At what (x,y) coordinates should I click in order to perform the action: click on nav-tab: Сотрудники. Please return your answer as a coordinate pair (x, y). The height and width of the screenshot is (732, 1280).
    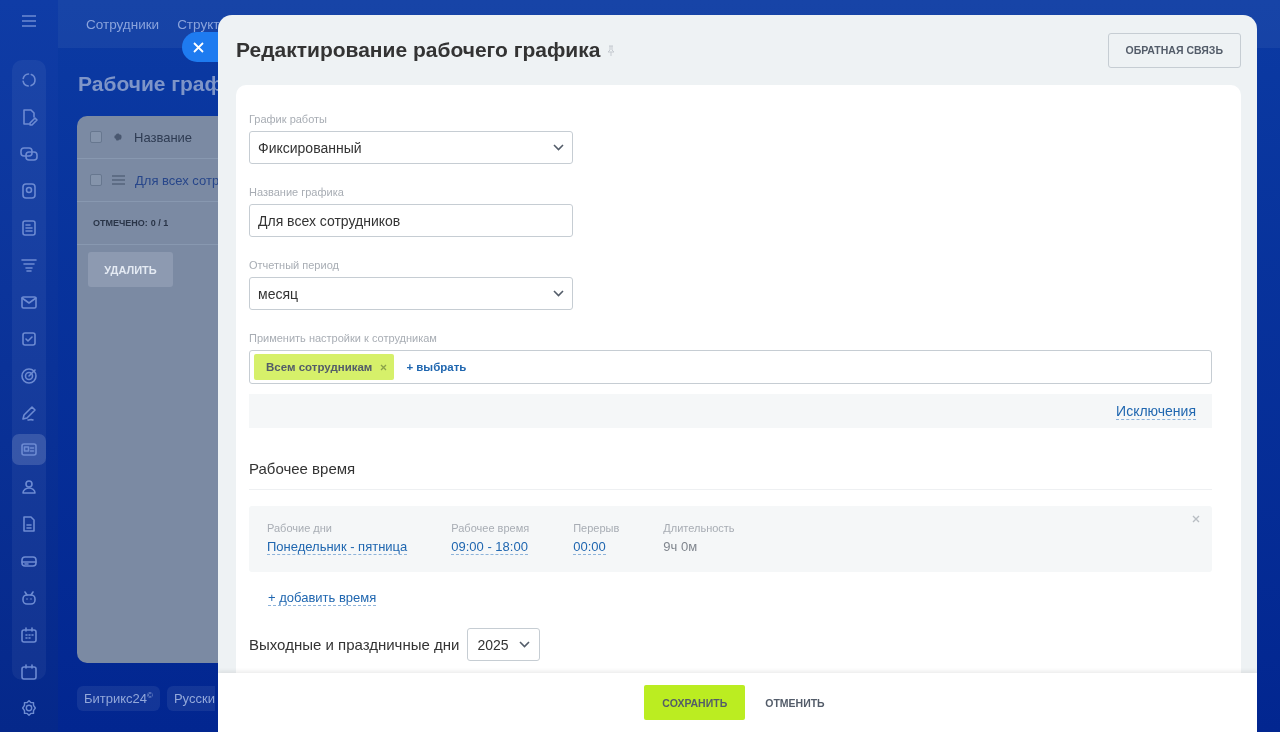
    Looking at the image, I should click on (123, 24).